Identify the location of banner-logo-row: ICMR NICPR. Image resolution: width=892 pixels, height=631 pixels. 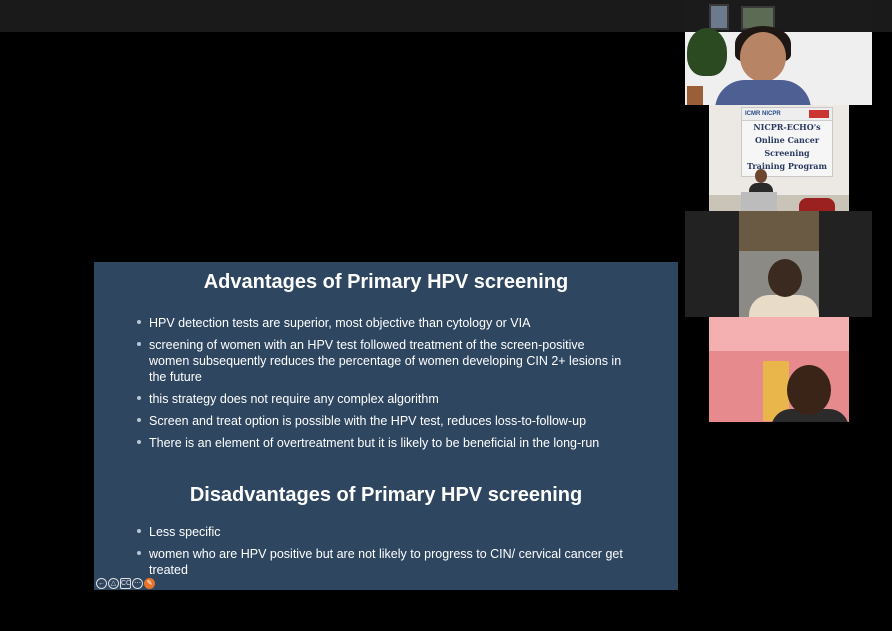
(787, 114).